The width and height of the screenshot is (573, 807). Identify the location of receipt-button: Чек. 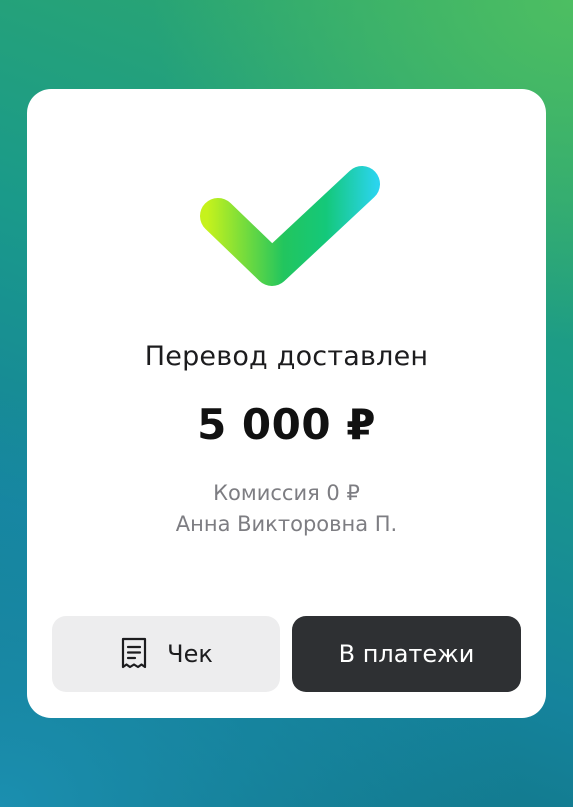
(166, 654).